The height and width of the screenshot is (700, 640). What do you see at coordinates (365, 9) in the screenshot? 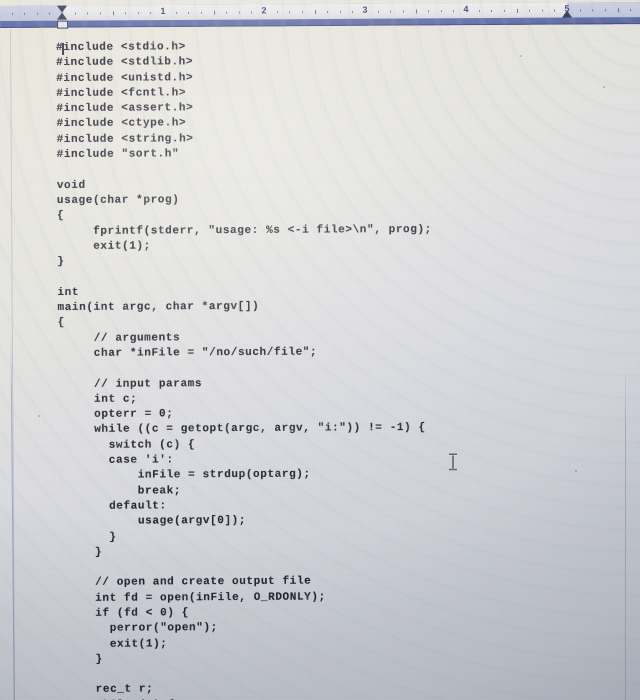
I see `ruler-number: 3` at bounding box center [365, 9].